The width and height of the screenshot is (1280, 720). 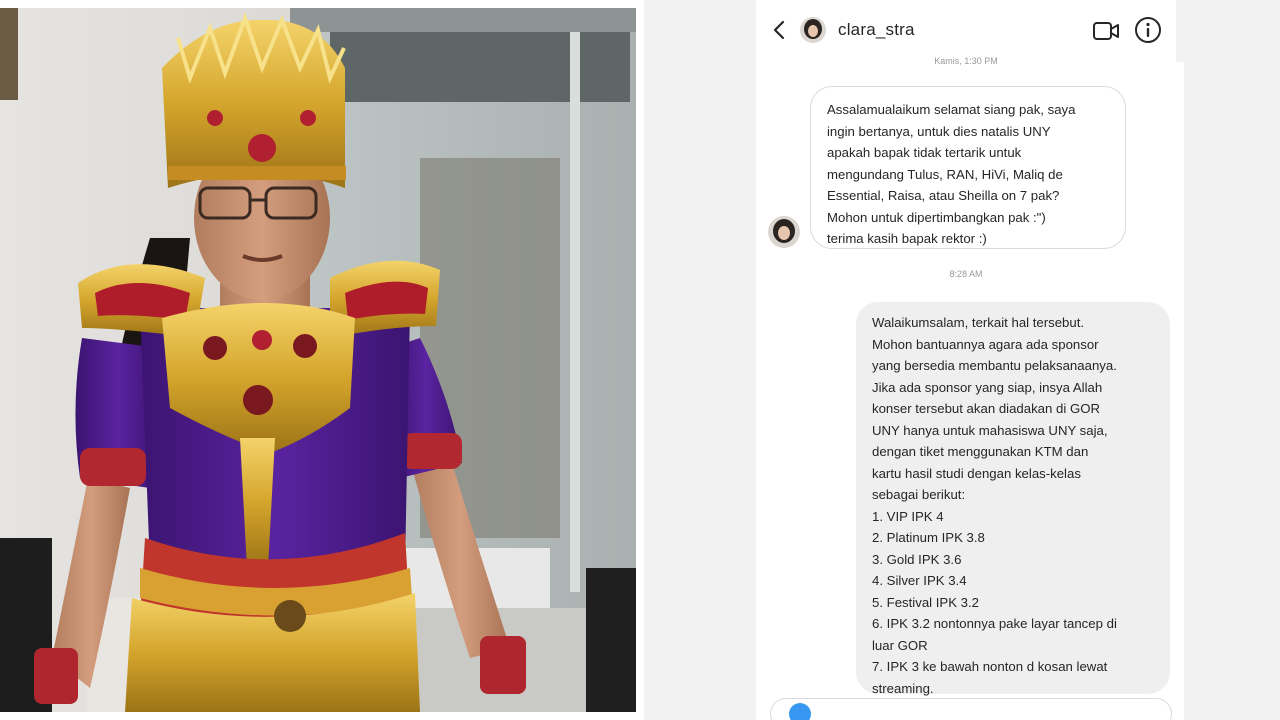 I want to click on message-composer, so click(x=970, y=709).